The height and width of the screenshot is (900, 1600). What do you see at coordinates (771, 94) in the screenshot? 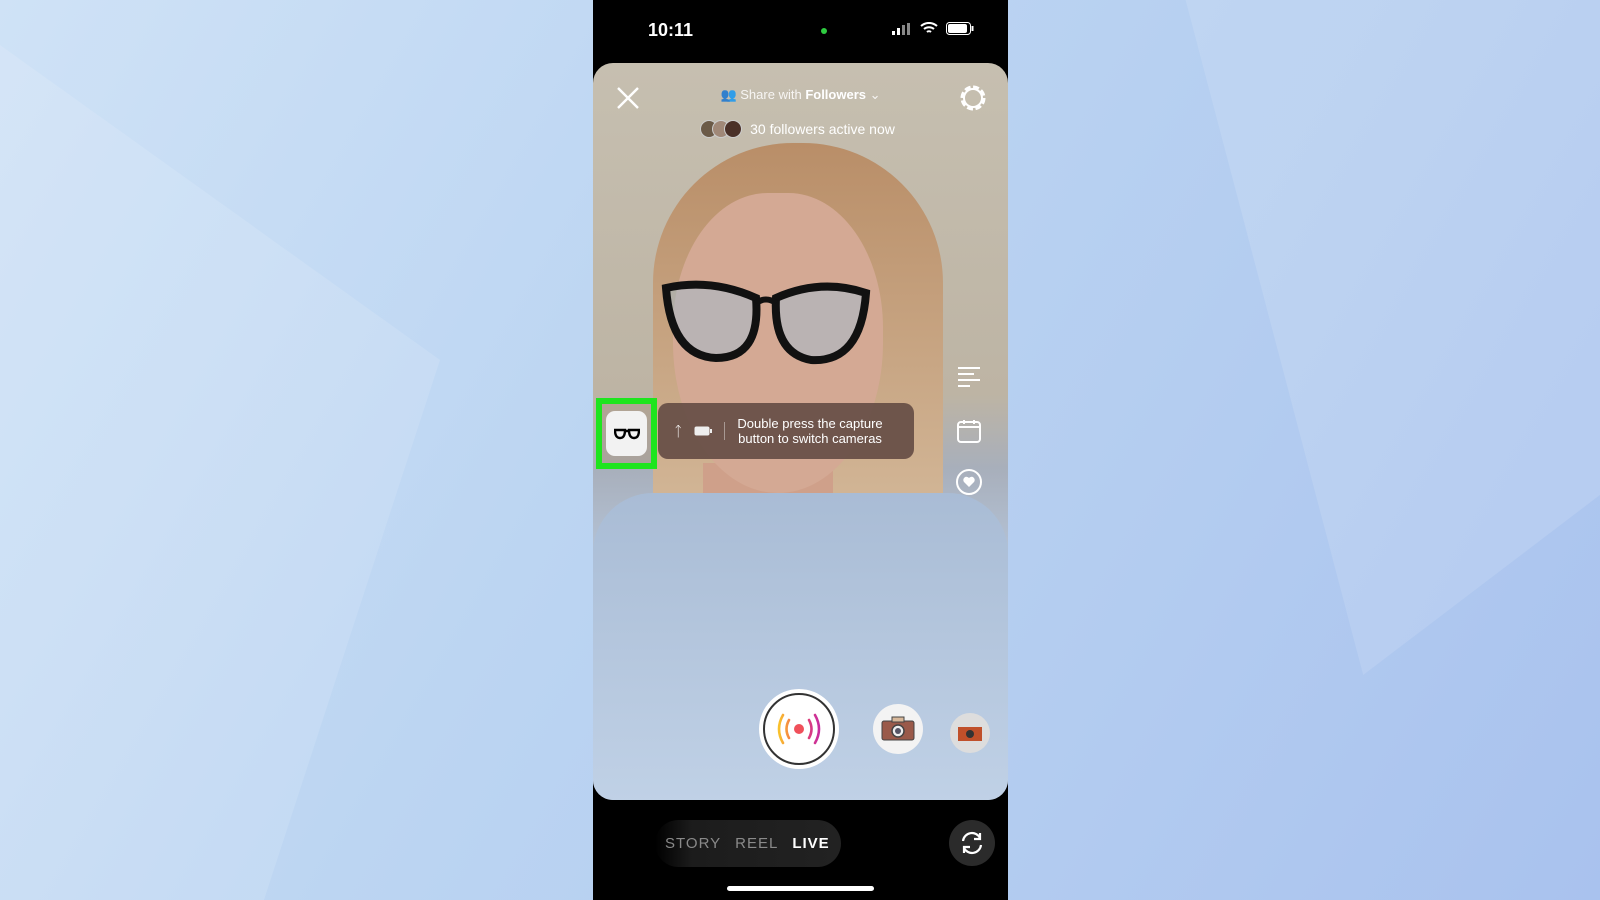
I see `share-prefix: Share with` at bounding box center [771, 94].